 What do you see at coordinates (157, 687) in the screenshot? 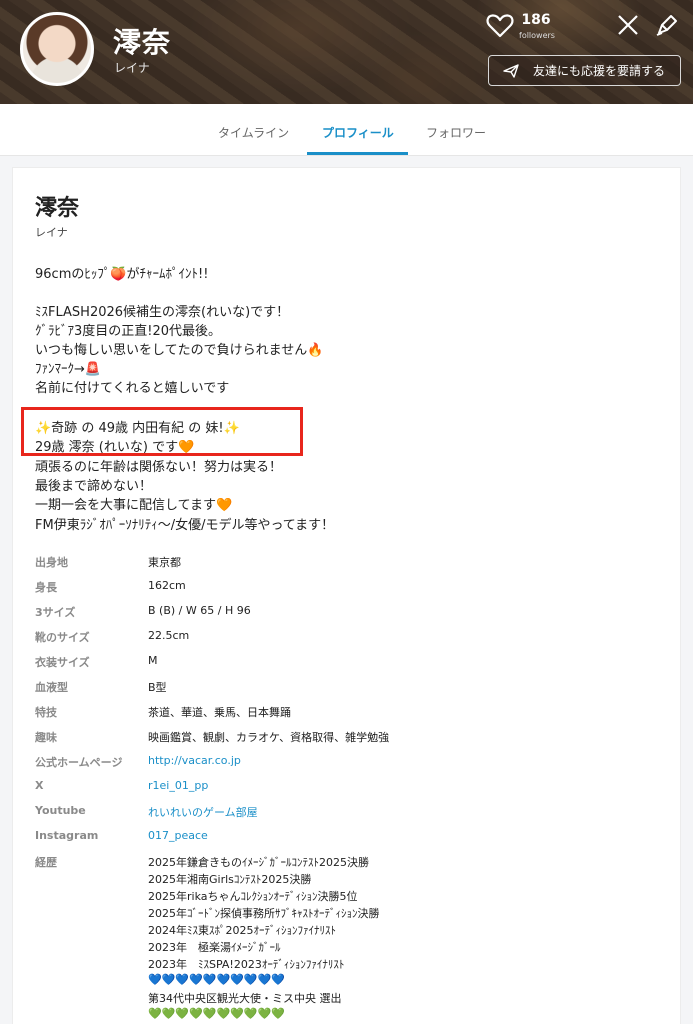
I see `spec-value-blood-type: B型` at bounding box center [157, 687].